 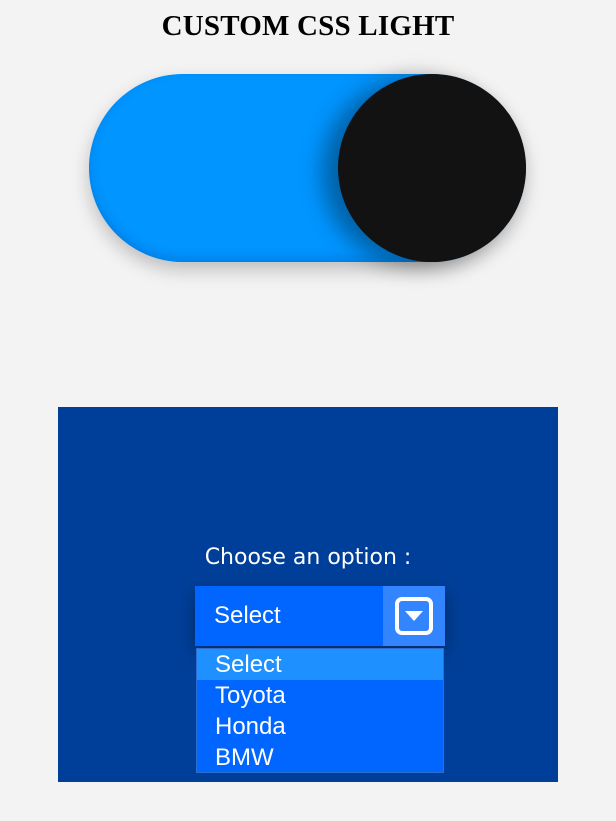 I want to click on select-current-value: Select, so click(x=247, y=615).